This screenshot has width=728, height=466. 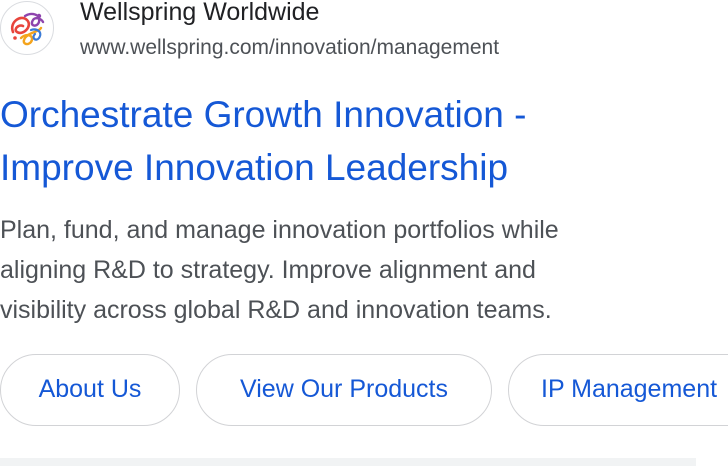 I want to click on bottom-divider, so click(x=348, y=462).